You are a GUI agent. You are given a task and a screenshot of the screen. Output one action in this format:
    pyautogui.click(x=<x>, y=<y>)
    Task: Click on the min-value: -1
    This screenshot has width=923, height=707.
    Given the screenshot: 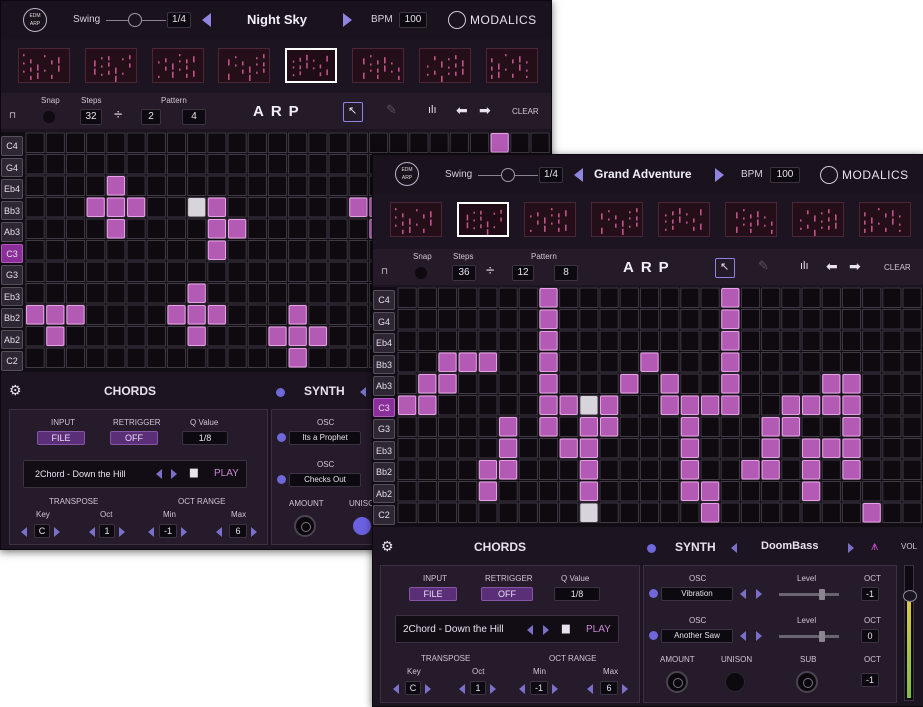 What is the action you would take?
    pyautogui.click(x=168, y=531)
    